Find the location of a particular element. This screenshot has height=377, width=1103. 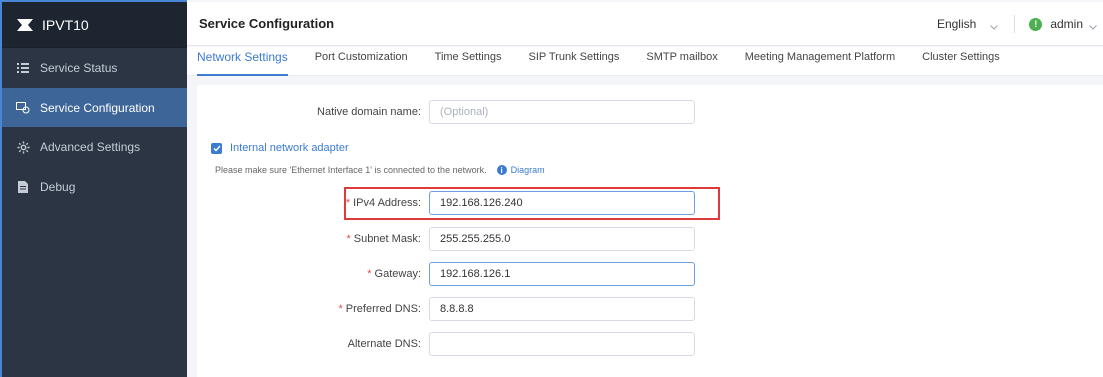

checkbox-checked-icon is located at coordinates (216, 148).